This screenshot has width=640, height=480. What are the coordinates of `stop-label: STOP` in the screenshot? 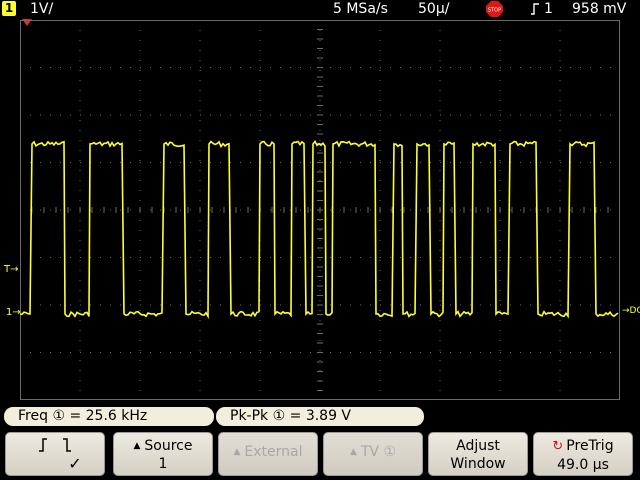 It's located at (494, 11).